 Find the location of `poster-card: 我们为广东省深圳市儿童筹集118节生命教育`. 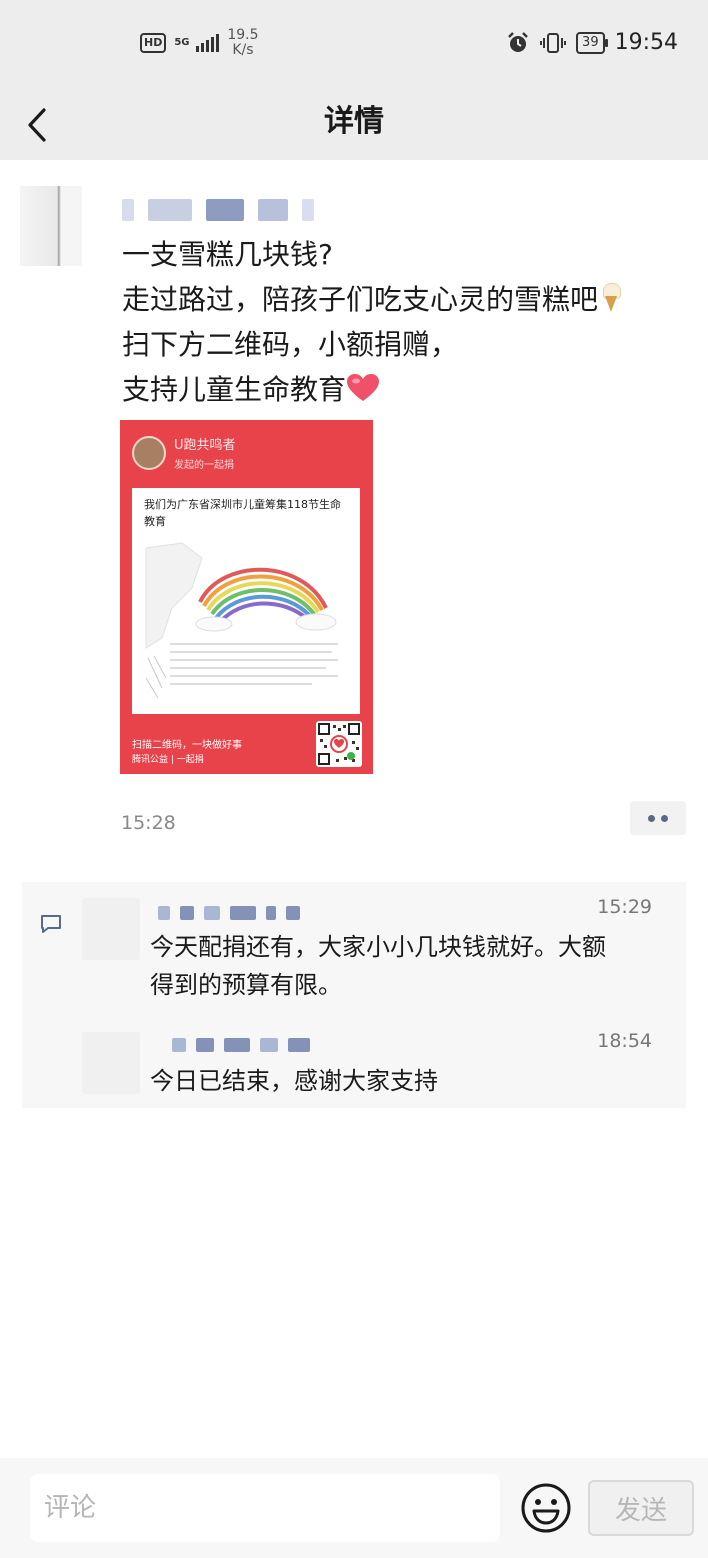

poster-card: 我们为广东省深圳市儿童筹集118节生命教育 is located at coordinates (246, 601).